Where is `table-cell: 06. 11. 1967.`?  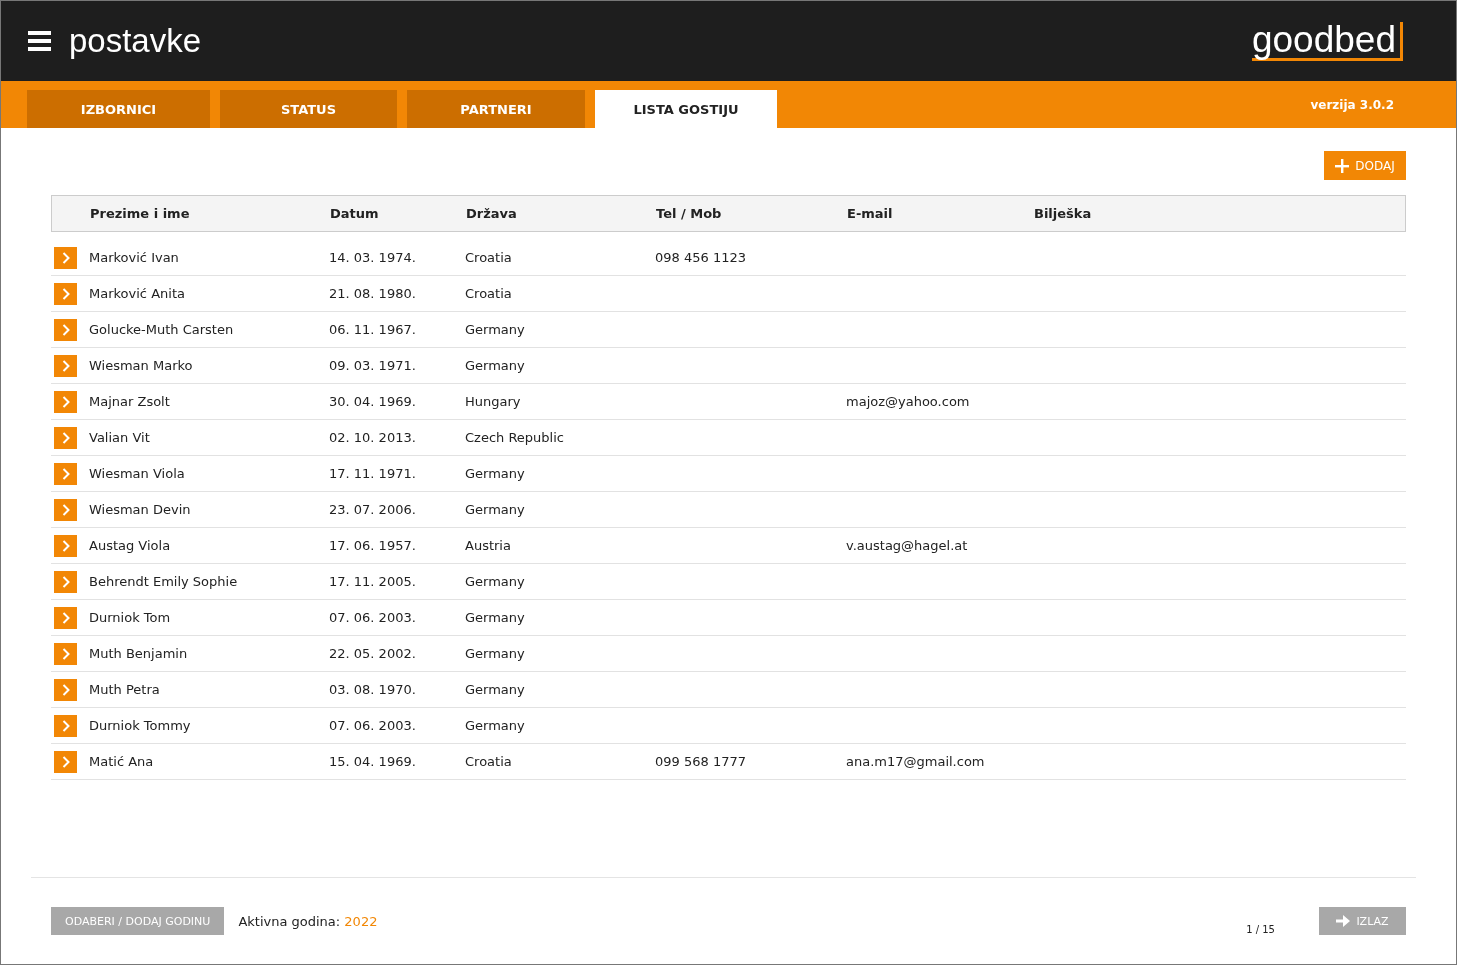 table-cell: 06. 11. 1967. is located at coordinates (372, 329).